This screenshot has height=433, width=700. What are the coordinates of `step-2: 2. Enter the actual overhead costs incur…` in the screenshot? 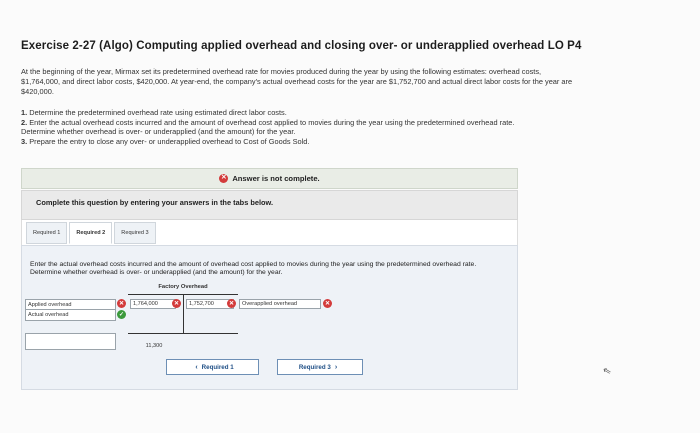 It's located at (268, 127).